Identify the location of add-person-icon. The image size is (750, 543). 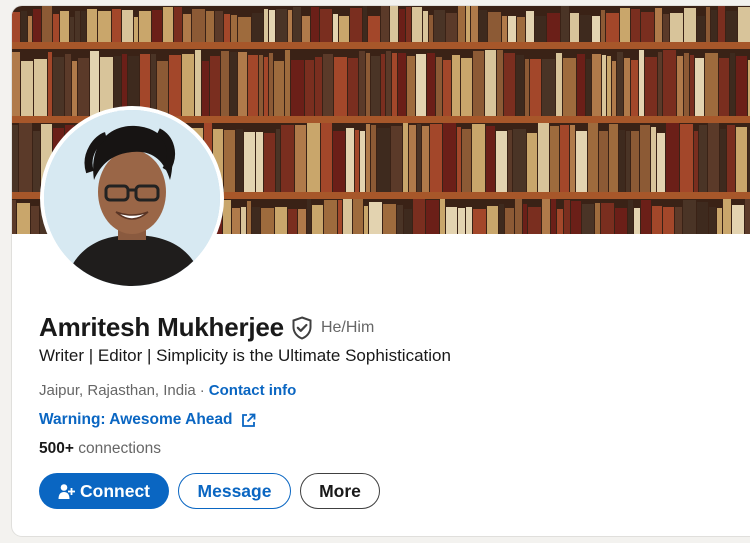
(66, 491).